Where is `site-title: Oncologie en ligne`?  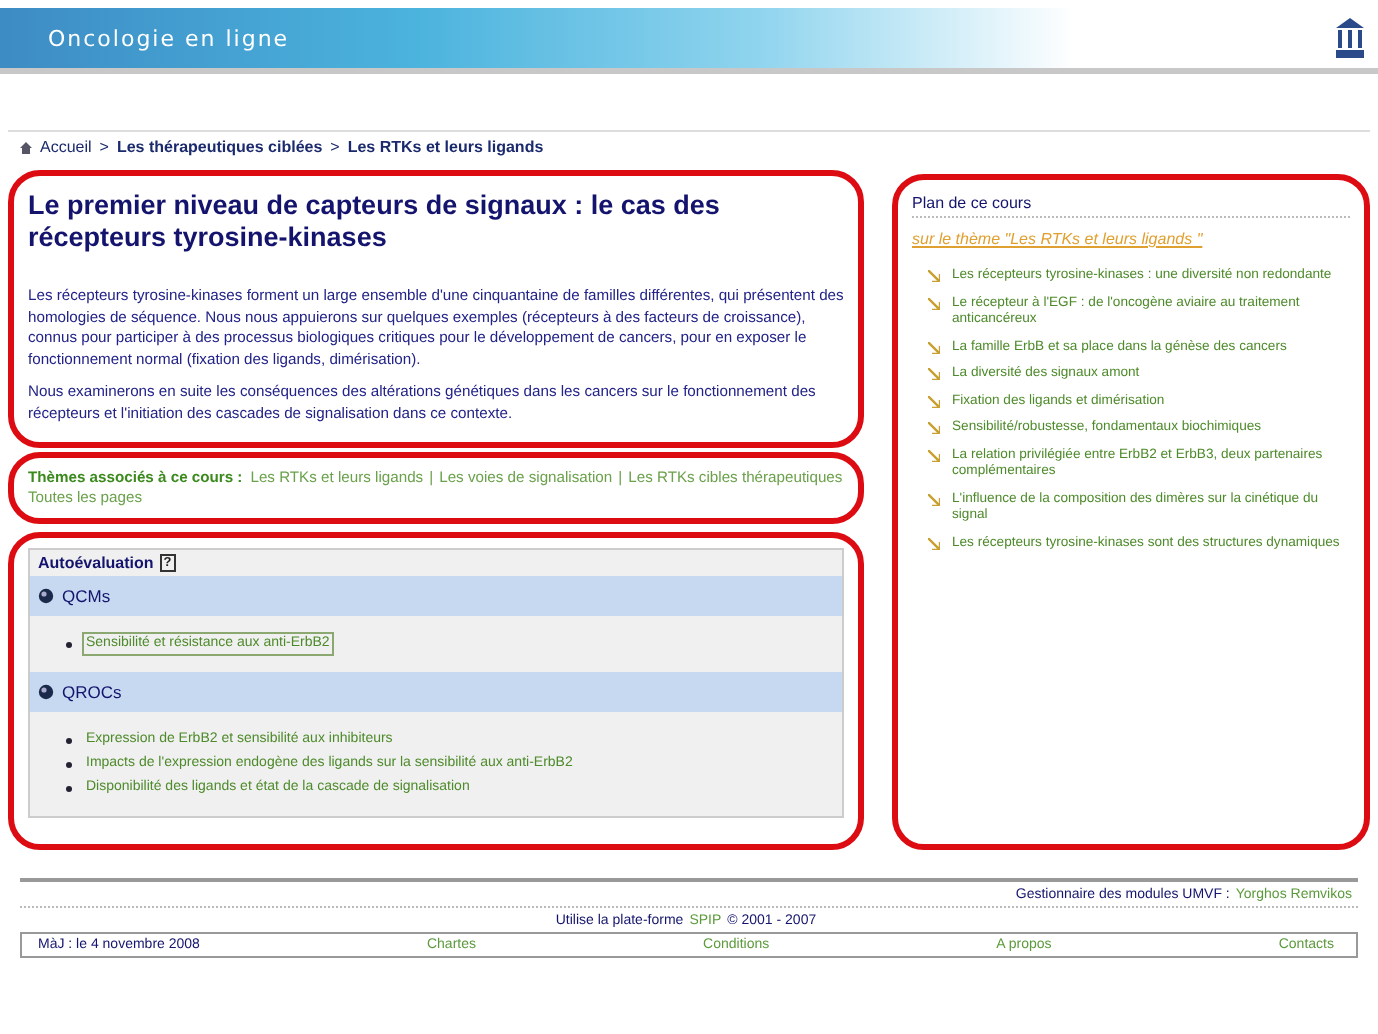 site-title: Oncologie en ligne is located at coordinates (169, 38).